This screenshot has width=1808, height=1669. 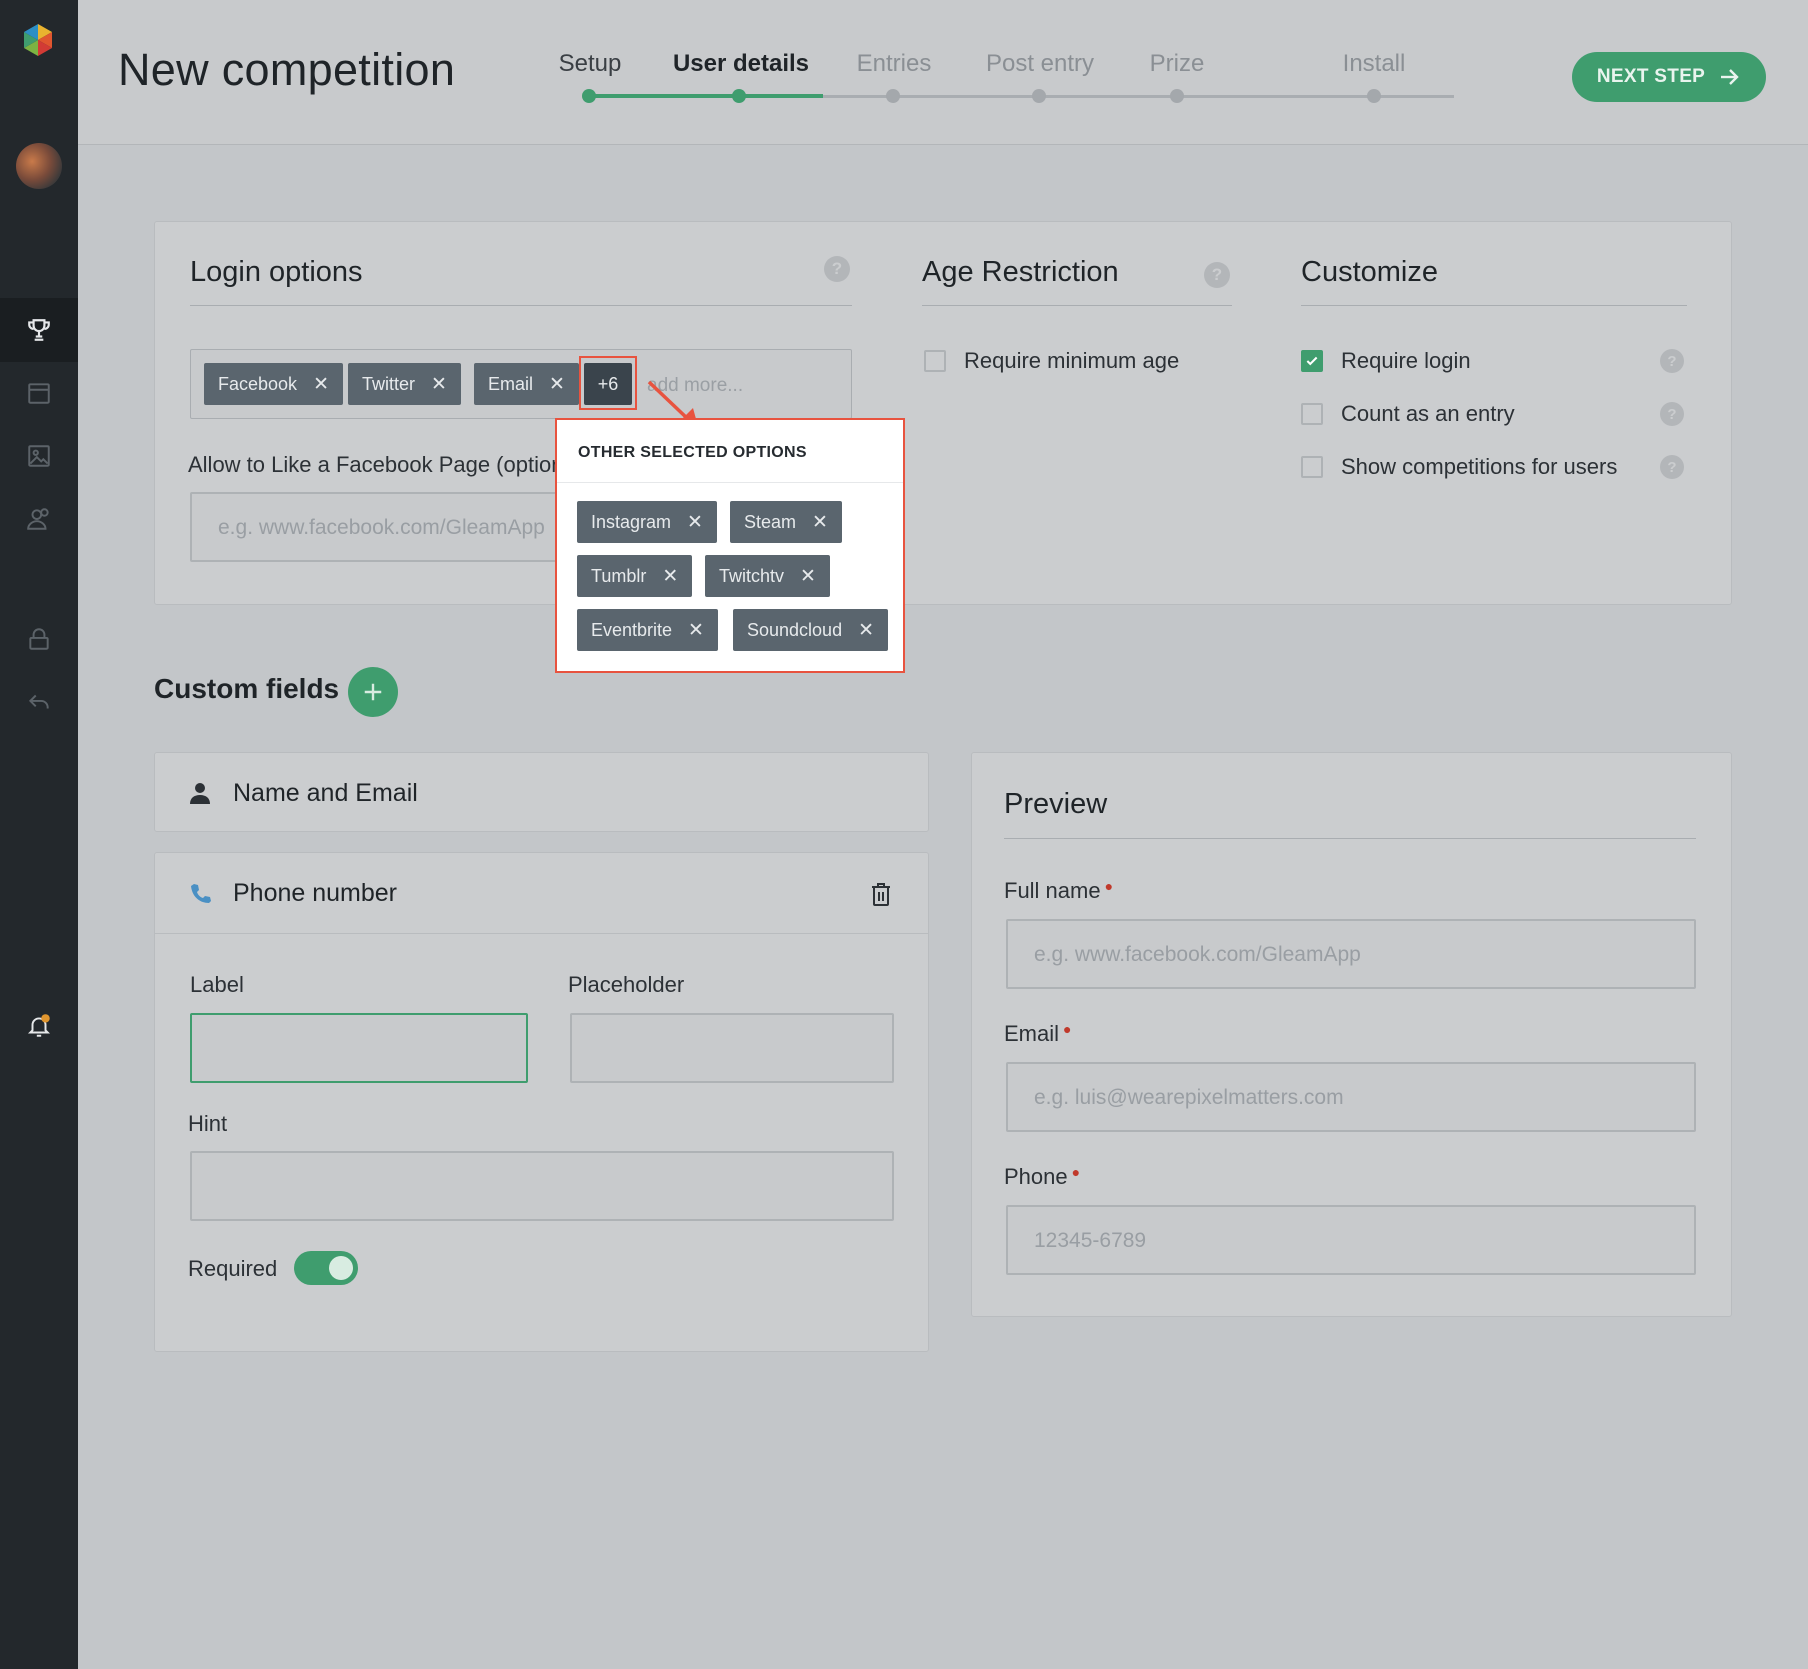 What do you see at coordinates (39, 519) in the screenshot?
I see `sidebar-item-users` at bounding box center [39, 519].